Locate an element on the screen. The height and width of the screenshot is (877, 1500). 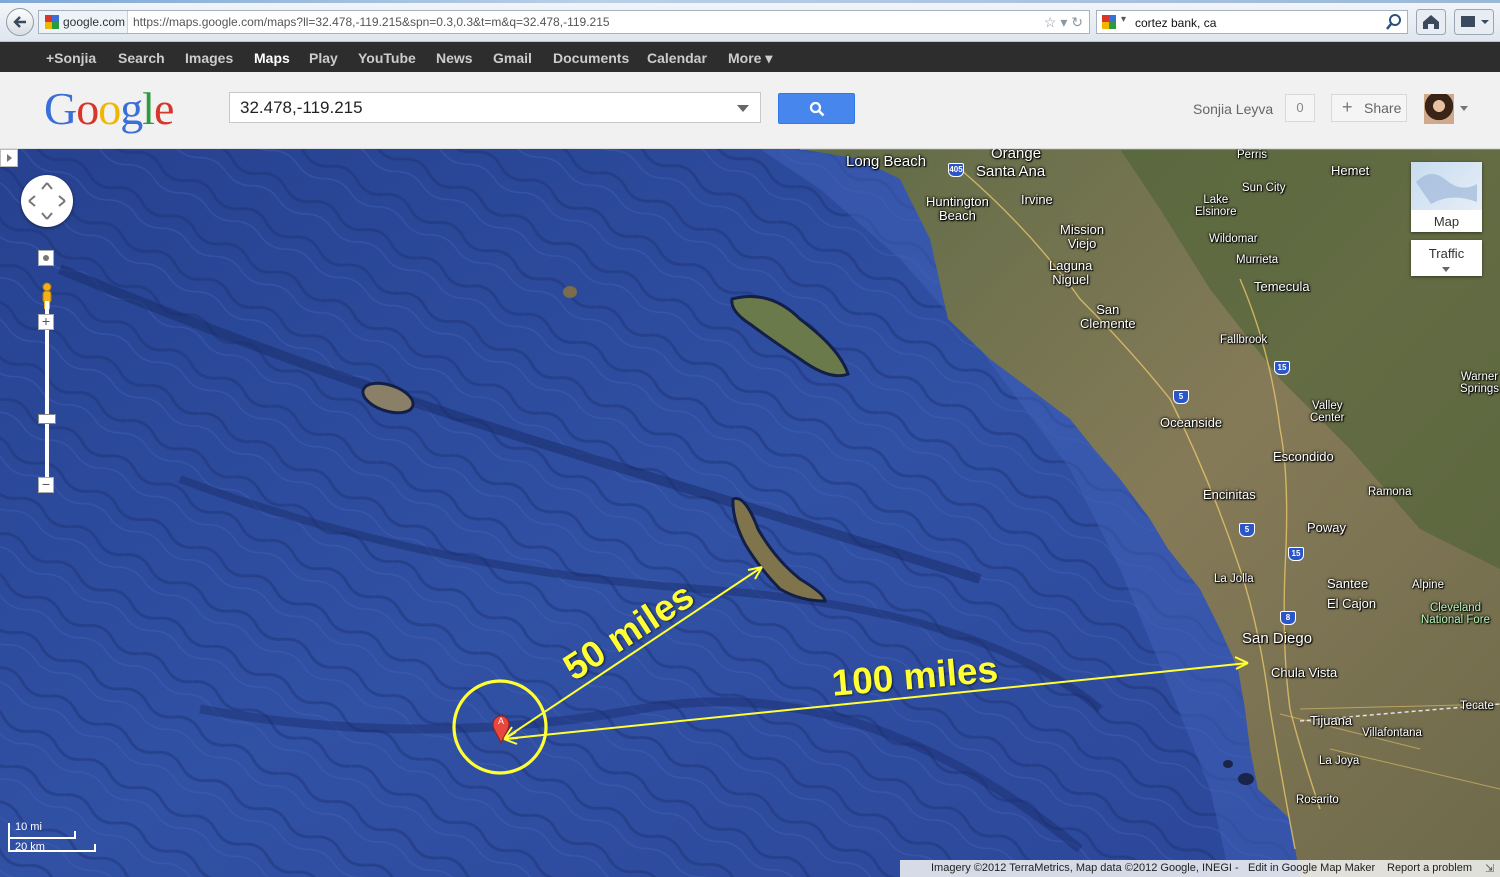
user-name: Sonjia Leyva is located at coordinates (1233, 109).